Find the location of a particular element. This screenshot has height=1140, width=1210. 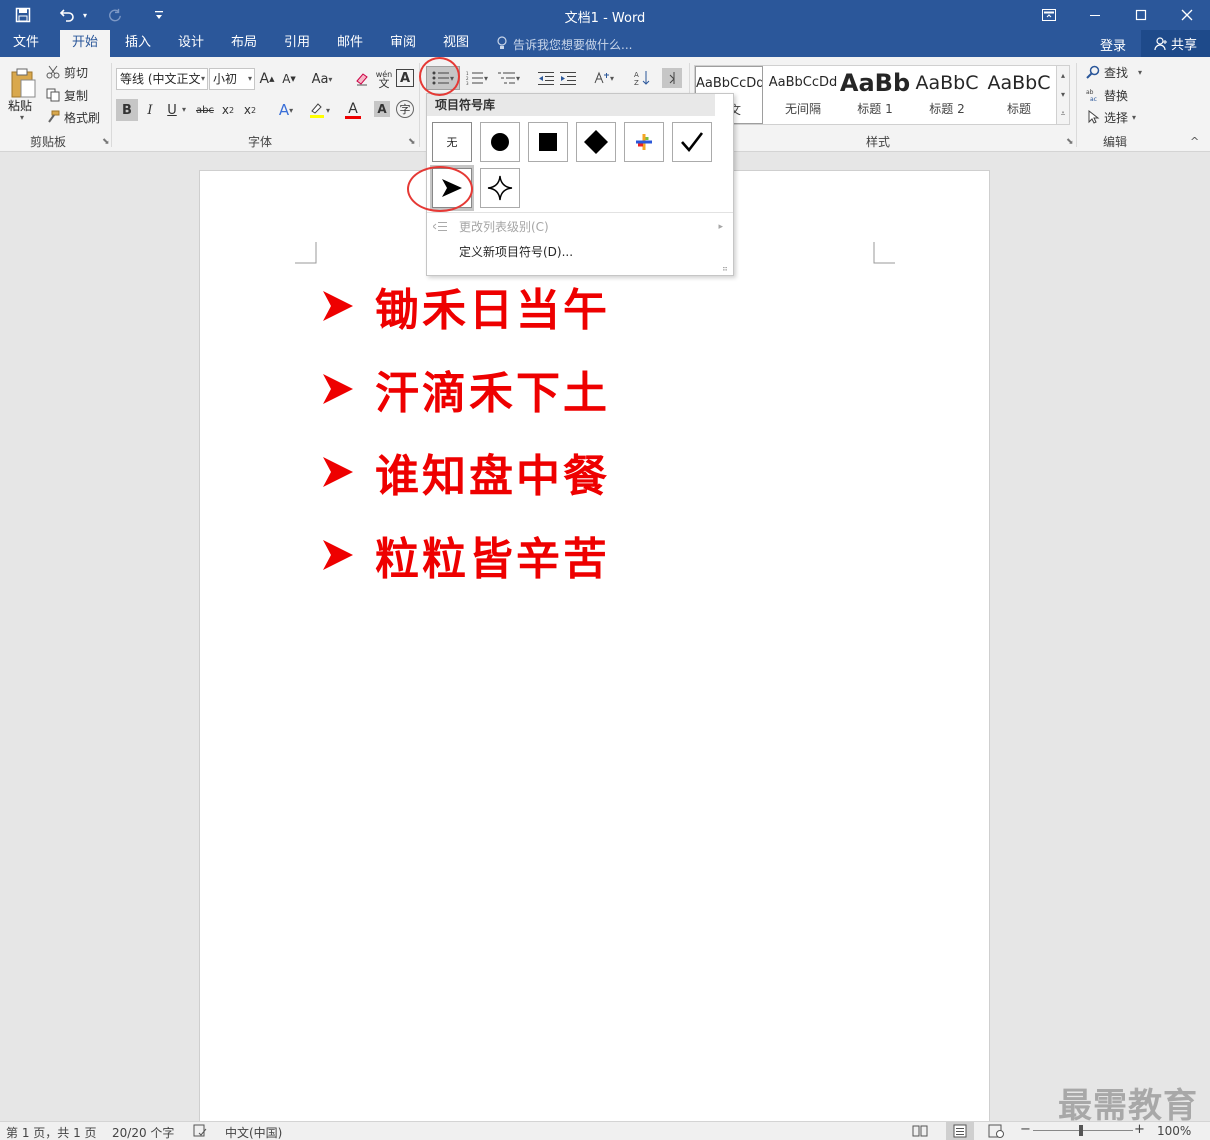

font-name-combo: 等线 (中文正文 ▾ is located at coordinates (162, 79).